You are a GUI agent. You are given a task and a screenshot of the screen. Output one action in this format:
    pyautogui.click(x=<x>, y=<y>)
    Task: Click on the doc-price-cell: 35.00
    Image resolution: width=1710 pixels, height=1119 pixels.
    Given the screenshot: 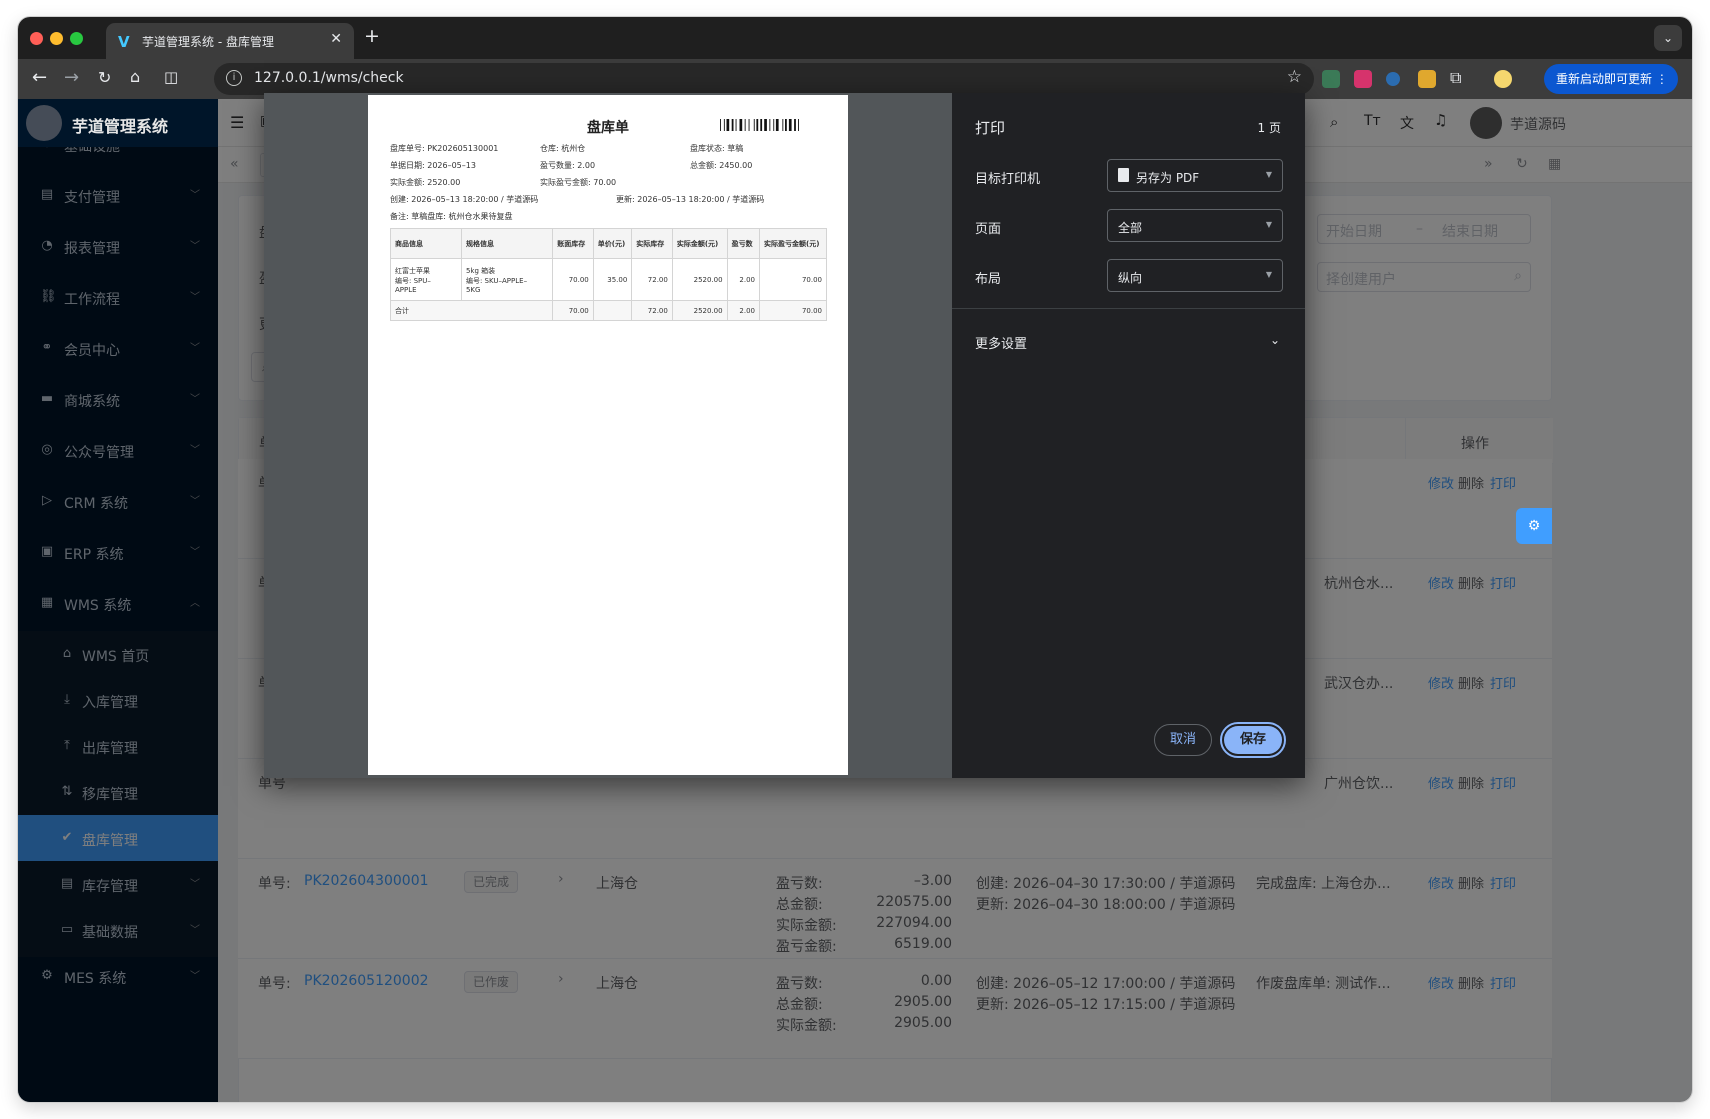 What is the action you would take?
    pyautogui.click(x=612, y=279)
    